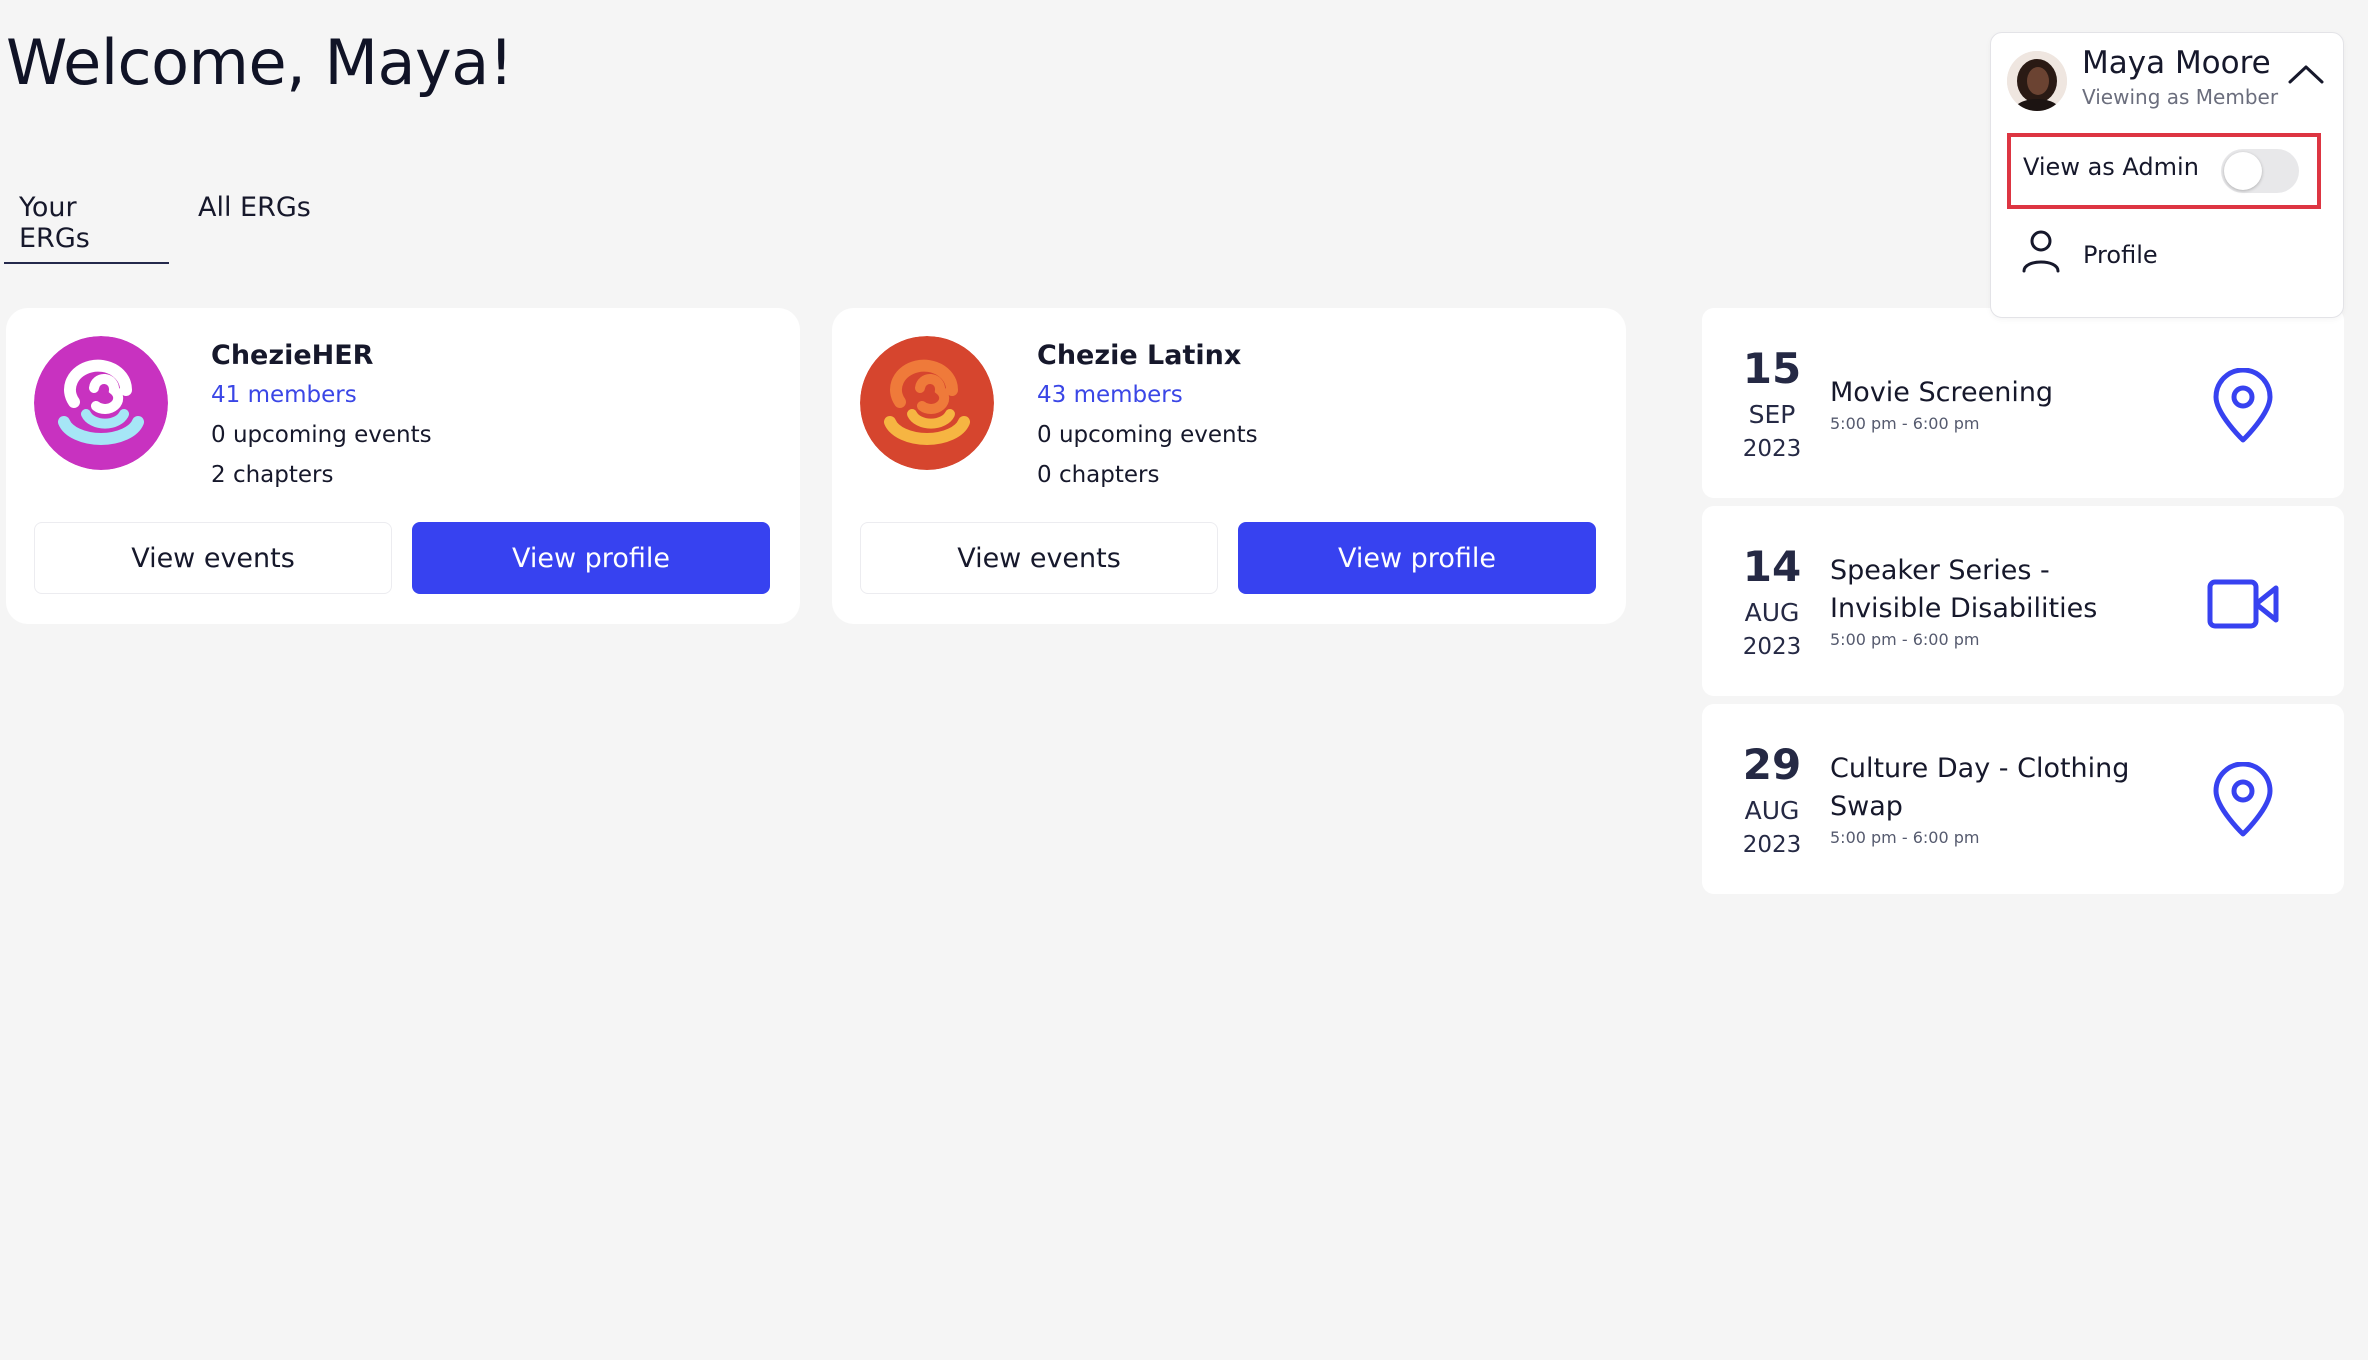 The image size is (2368, 1360). What do you see at coordinates (2171, 257) in the screenshot?
I see `profile-menu-item: Profile` at bounding box center [2171, 257].